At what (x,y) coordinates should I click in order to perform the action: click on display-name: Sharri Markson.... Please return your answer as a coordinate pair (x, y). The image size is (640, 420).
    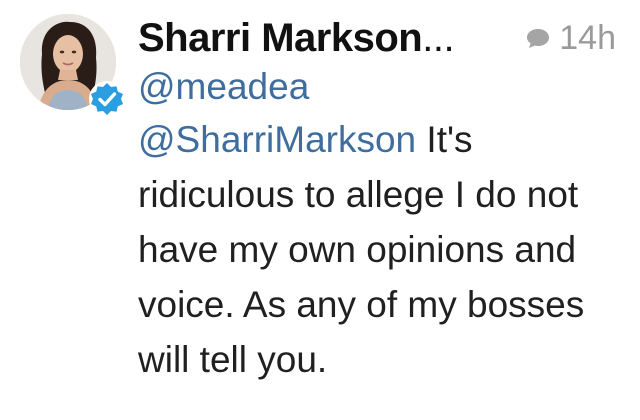
    Looking at the image, I should click on (296, 38).